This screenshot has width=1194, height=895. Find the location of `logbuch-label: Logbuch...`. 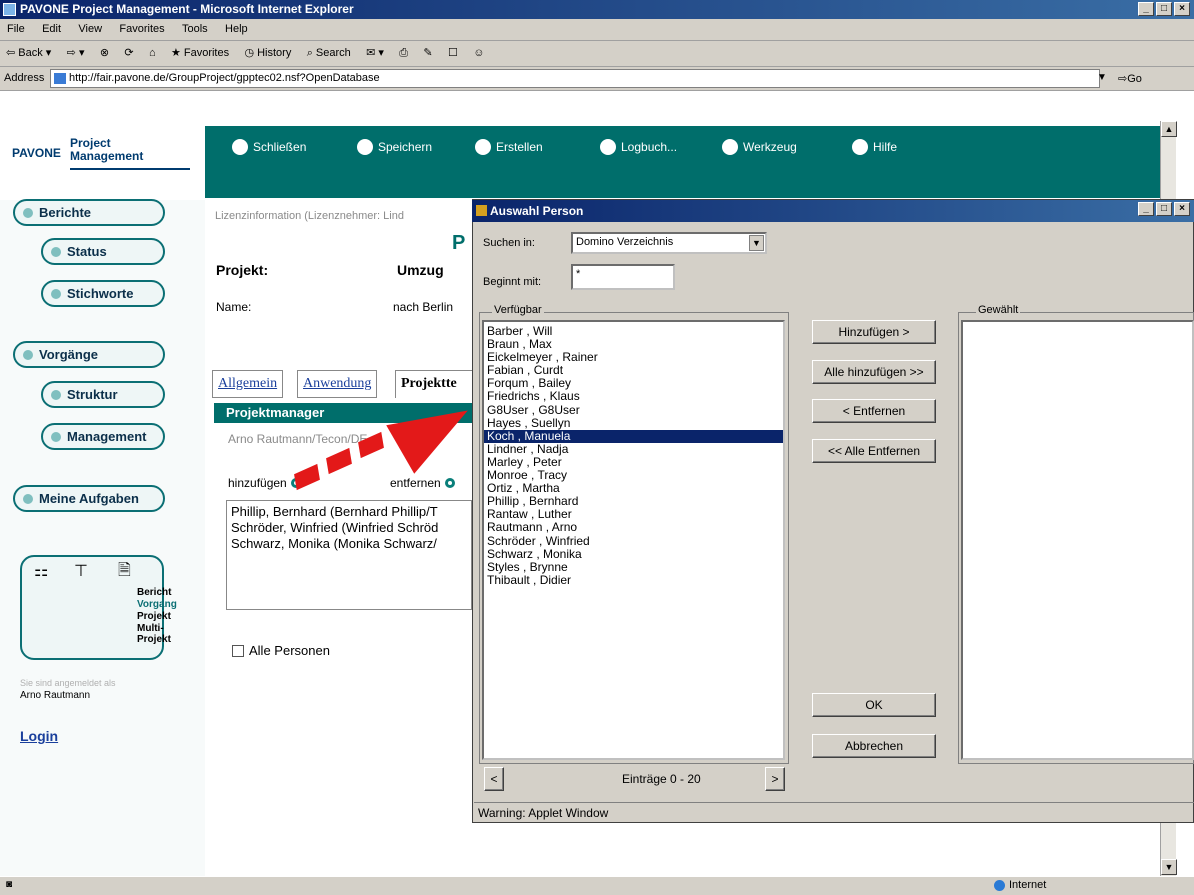

logbuch-label: Logbuch... is located at coordinates (649, 147).